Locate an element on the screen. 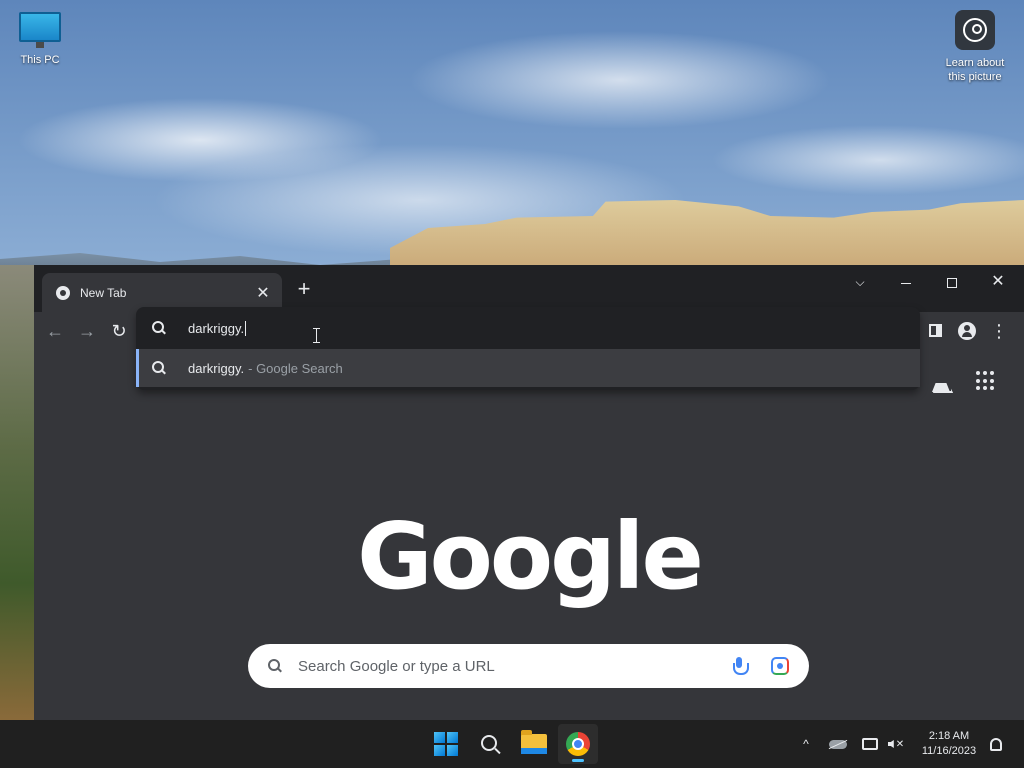 The image size is (1024, 768). monitor-icon is located at coordinates (40, 30).